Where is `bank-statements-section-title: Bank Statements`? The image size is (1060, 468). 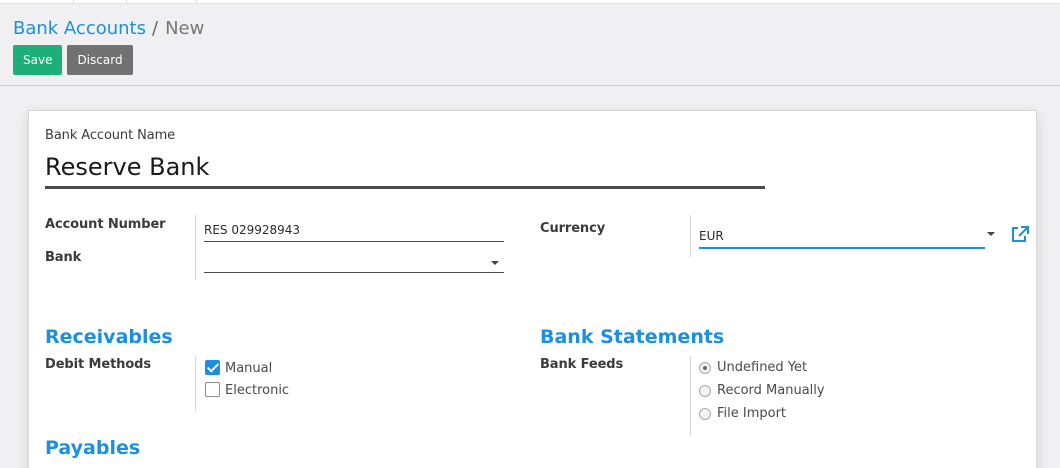
bank-statements-section-title: Bank Statements is located at coordinates (632, 337).